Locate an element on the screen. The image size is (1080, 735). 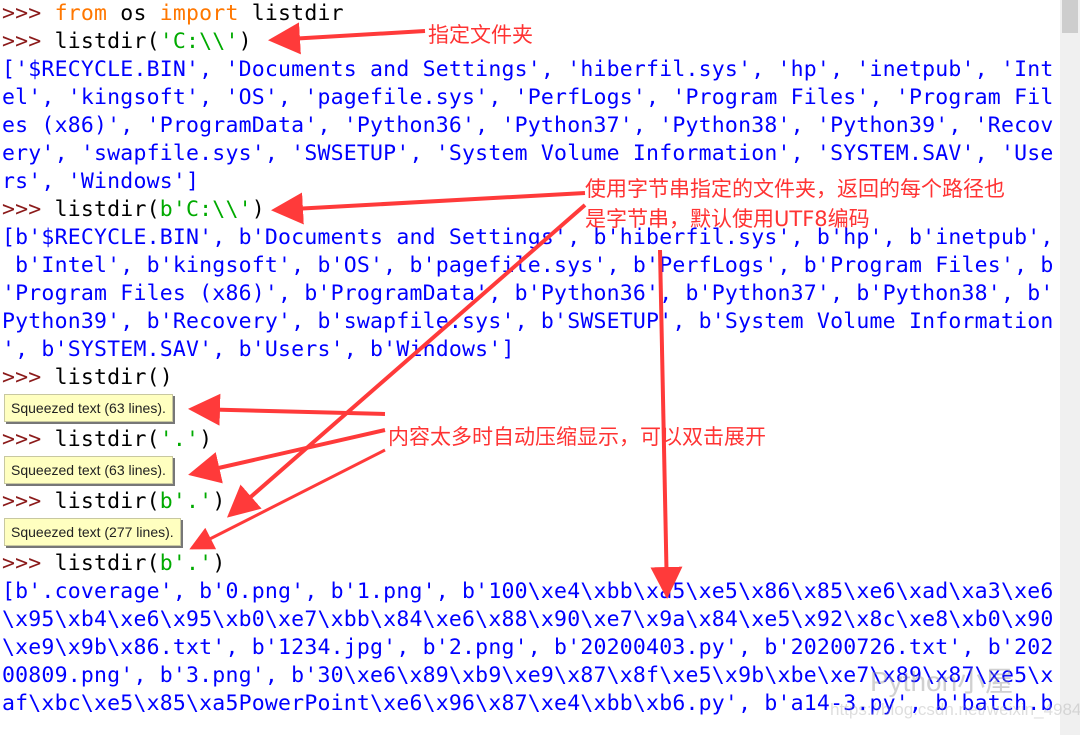
input-line: >>> listdir(b'C:\\') is located at coordinates (133, 210).